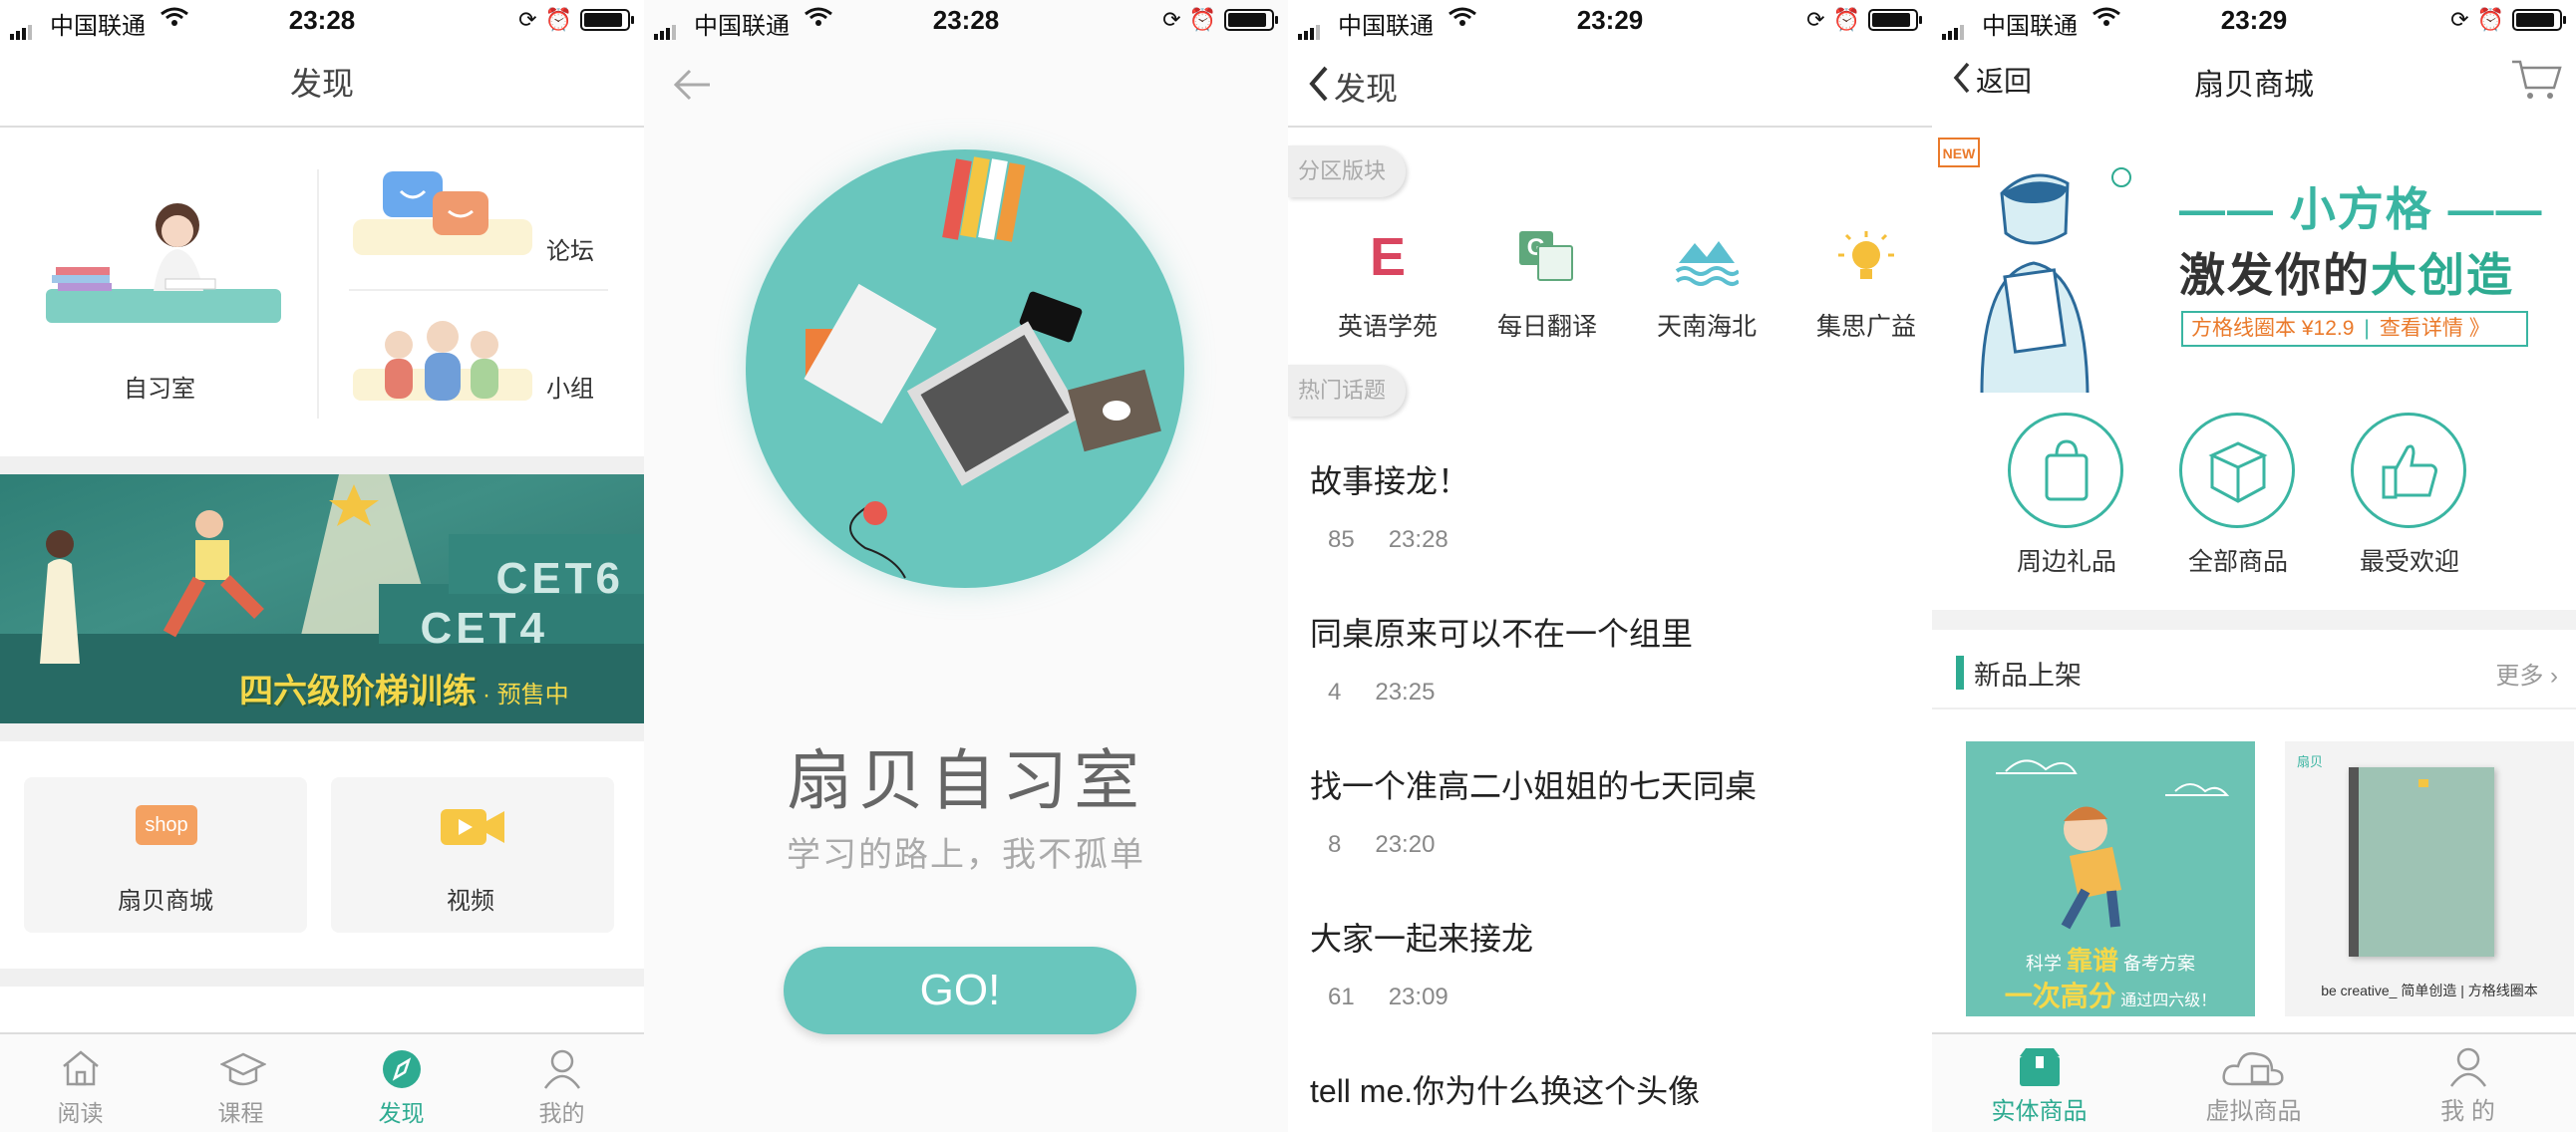 Image resolution: width=2576 pixels, height=1132 pixels. What do you see at coordinates (2252, 1069) in the screenshot?
I see `cloud-bag-icon` at bounding box center [2252, 1069].